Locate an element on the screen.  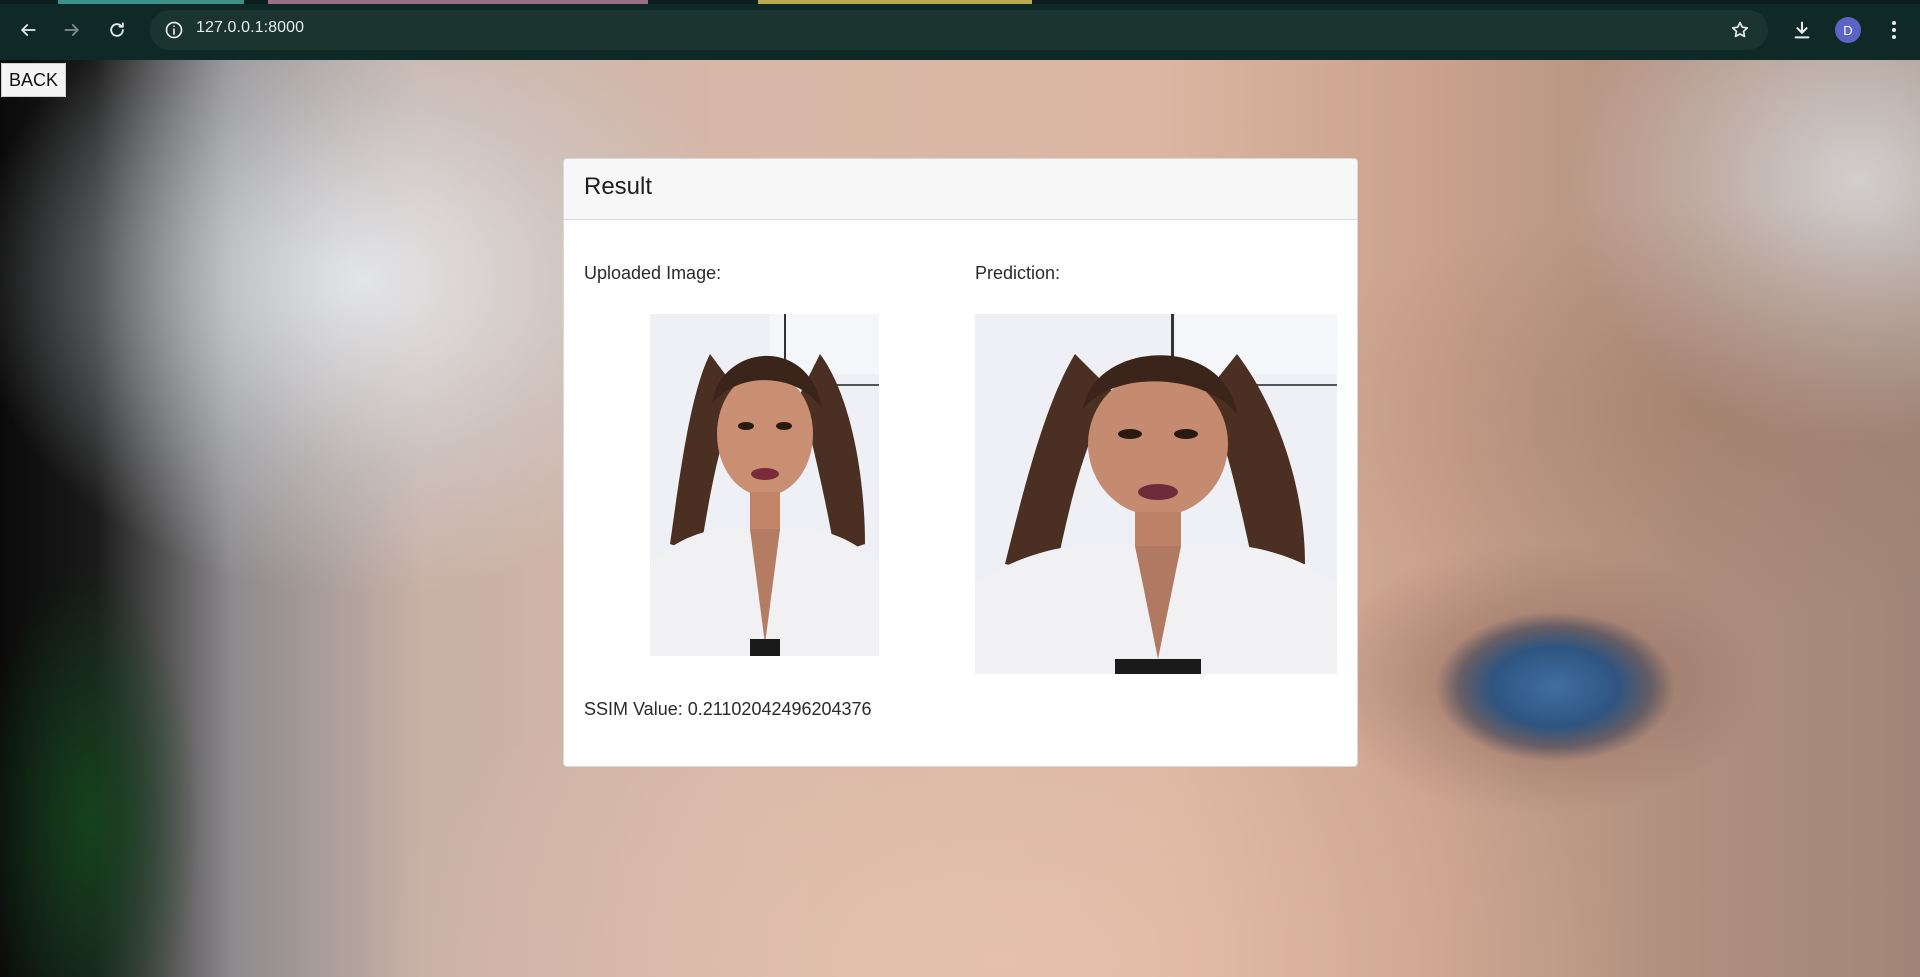
ssim-value: SSIM Value: 0.21102042496204376 is located at coordinates (728, 709).